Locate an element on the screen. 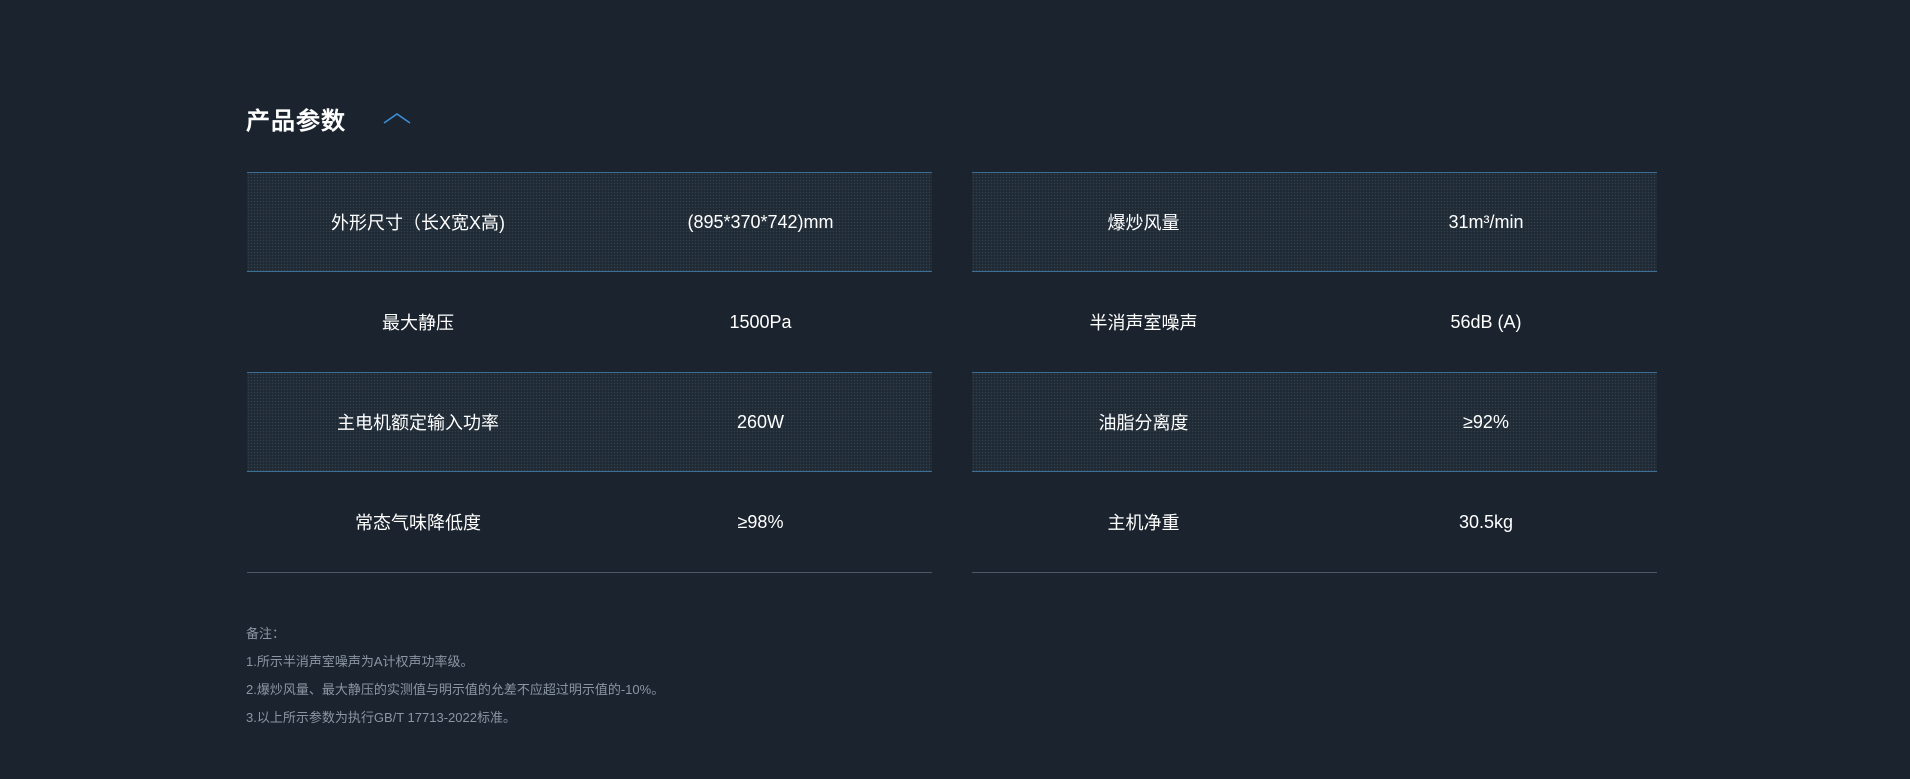 The image size is (1910, 779). collapse-toggle-button is located at coordinates (397, 118).